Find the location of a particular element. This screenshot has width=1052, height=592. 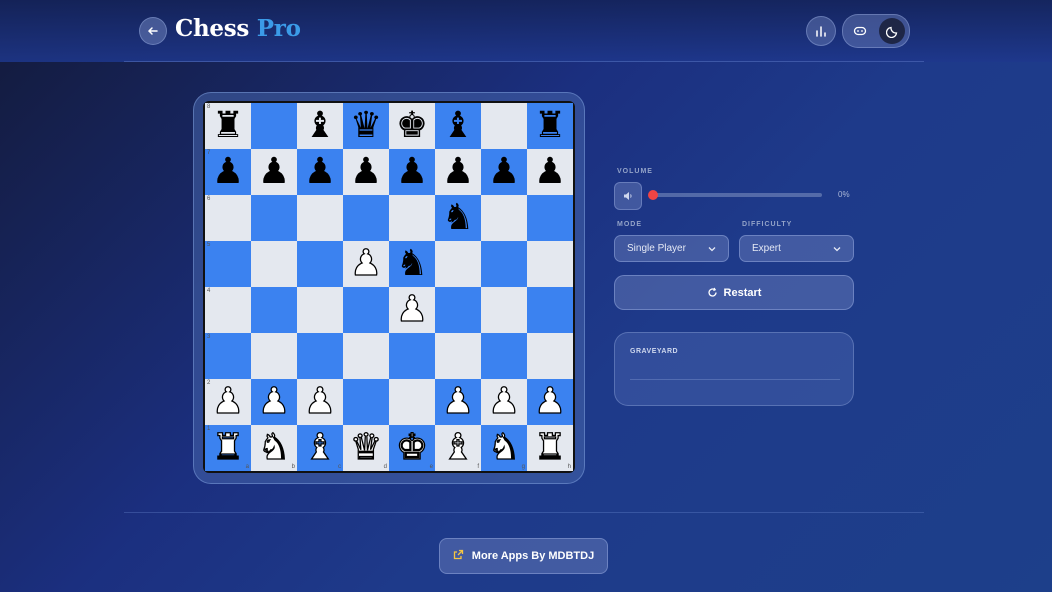

white-knight-icon: ♞ is located at coordinates (504, 448).